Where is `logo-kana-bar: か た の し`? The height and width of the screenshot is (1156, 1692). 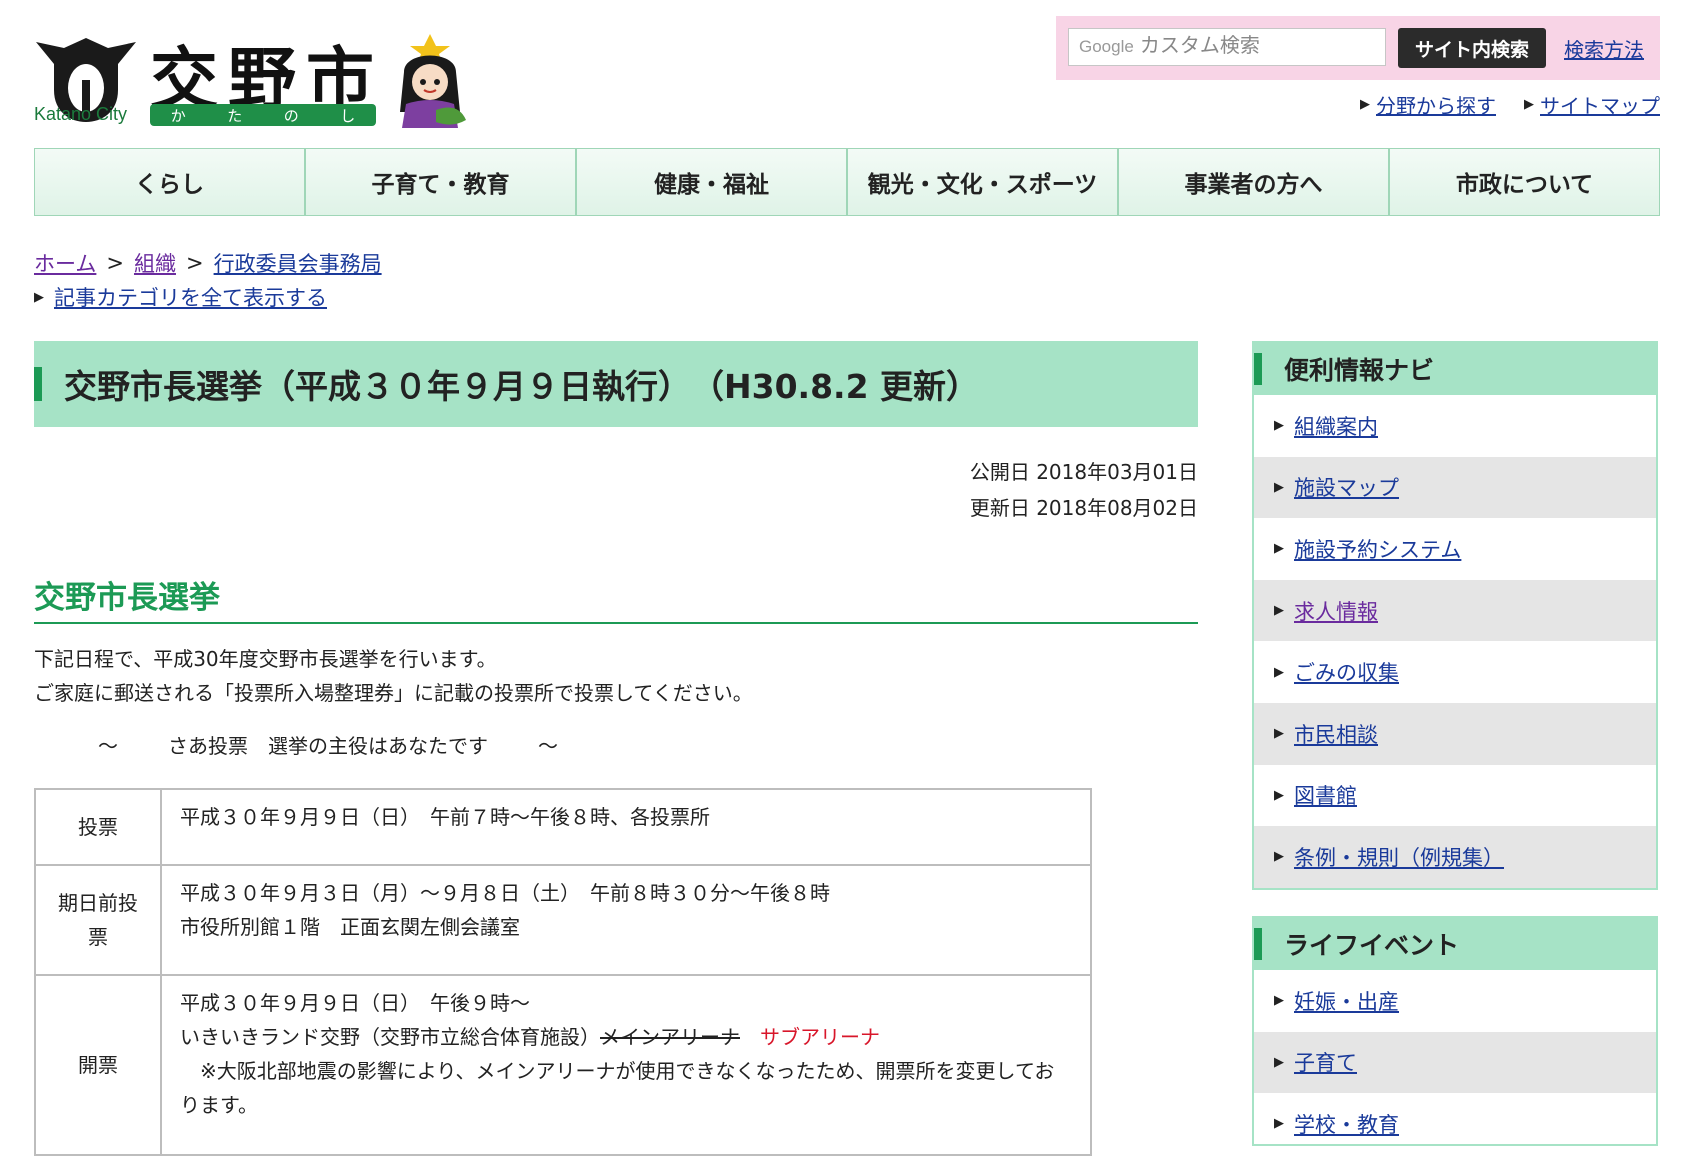
logo-kana-bar: か た の し is located at coordinates (263, 115).